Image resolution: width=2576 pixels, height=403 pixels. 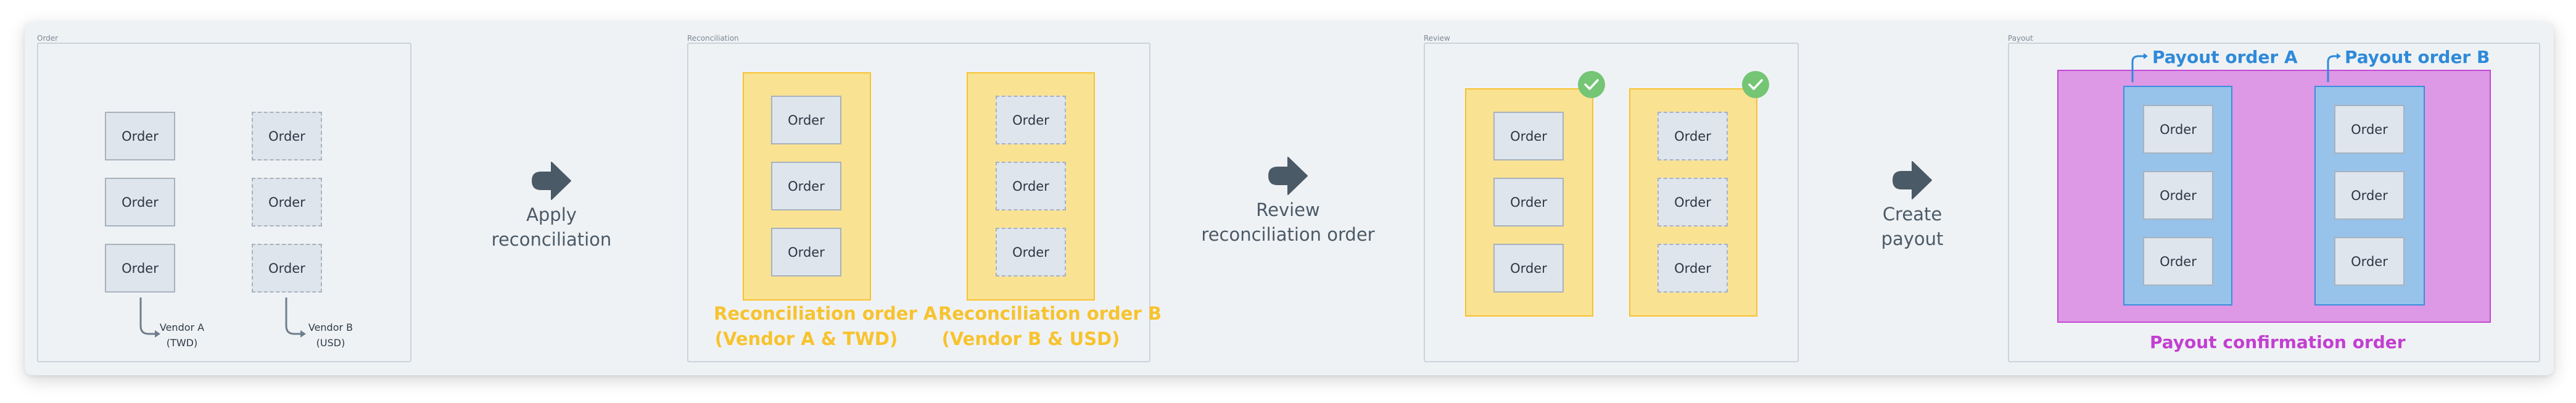 What do you see at coordinates (2225, 57) in the screenshot?
I see `payout-order-a-label: Payout order A` at bounding box center [2225, 57].